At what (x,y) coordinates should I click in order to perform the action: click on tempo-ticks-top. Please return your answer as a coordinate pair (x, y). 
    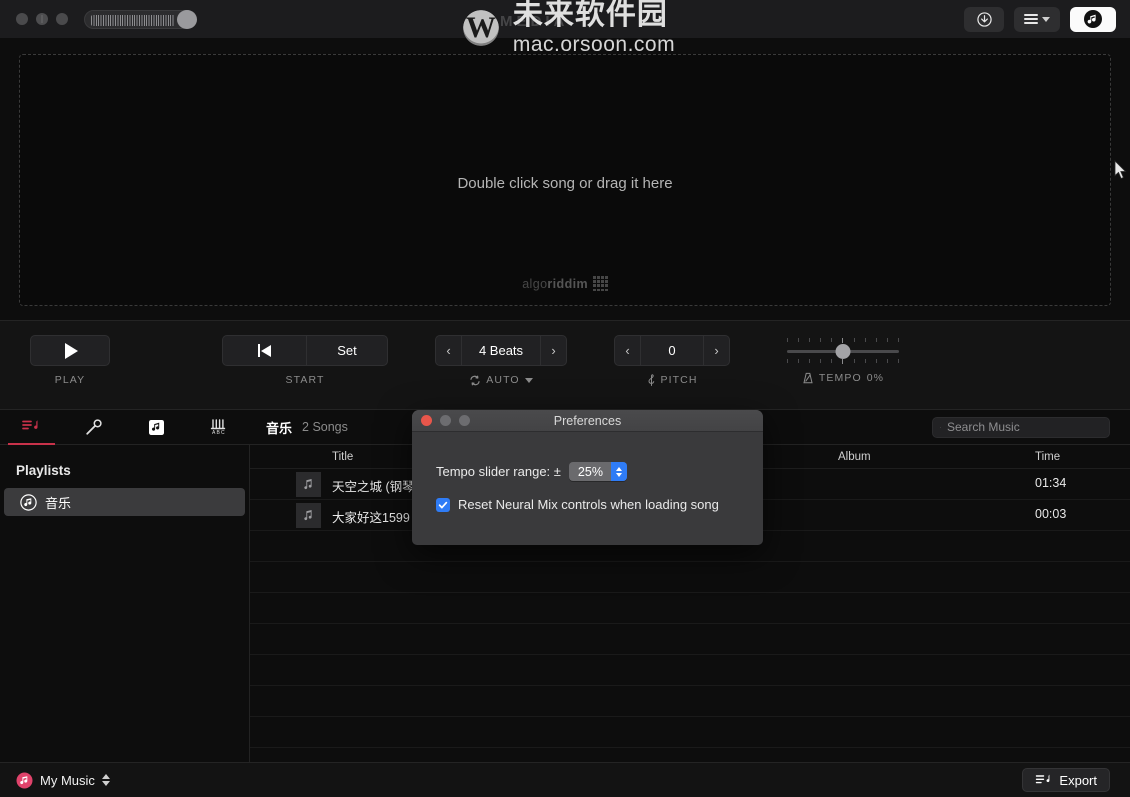
    Looking at the image, I should click on (843, 340).